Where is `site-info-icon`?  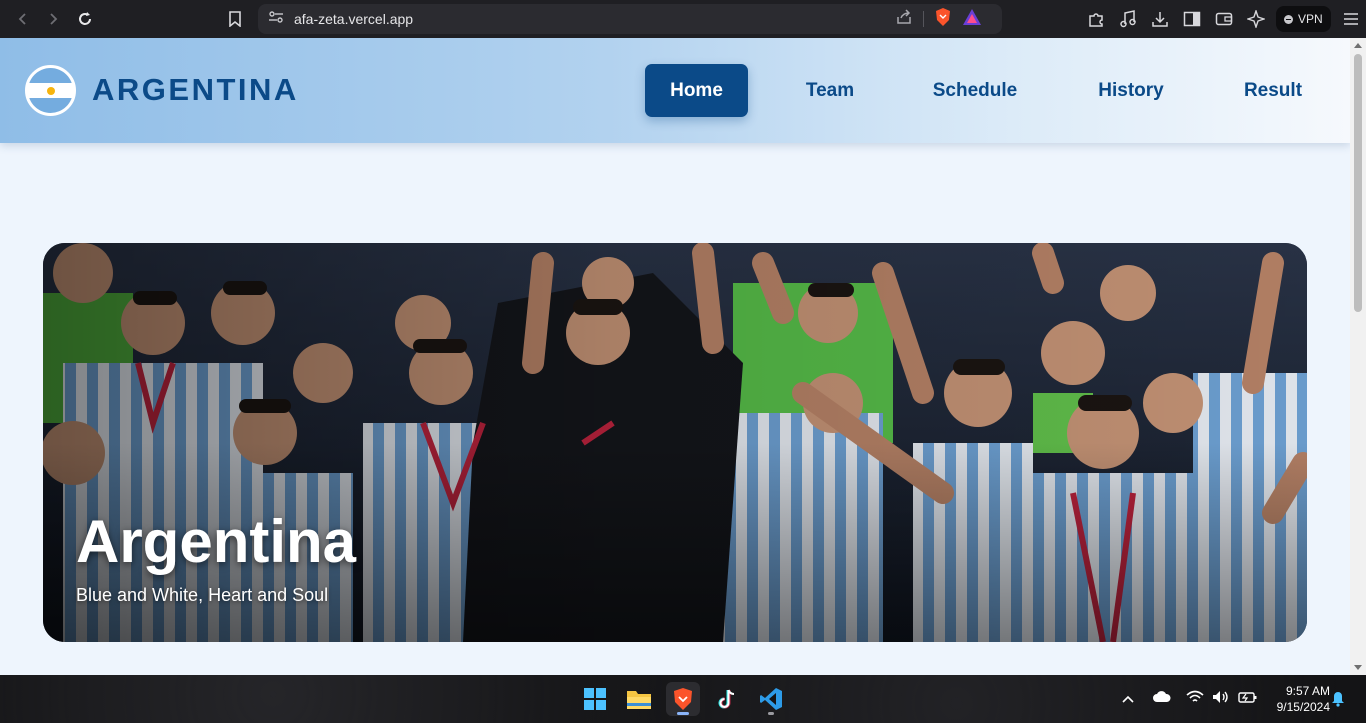
site-info-icon is located at coordinates (276, 19).